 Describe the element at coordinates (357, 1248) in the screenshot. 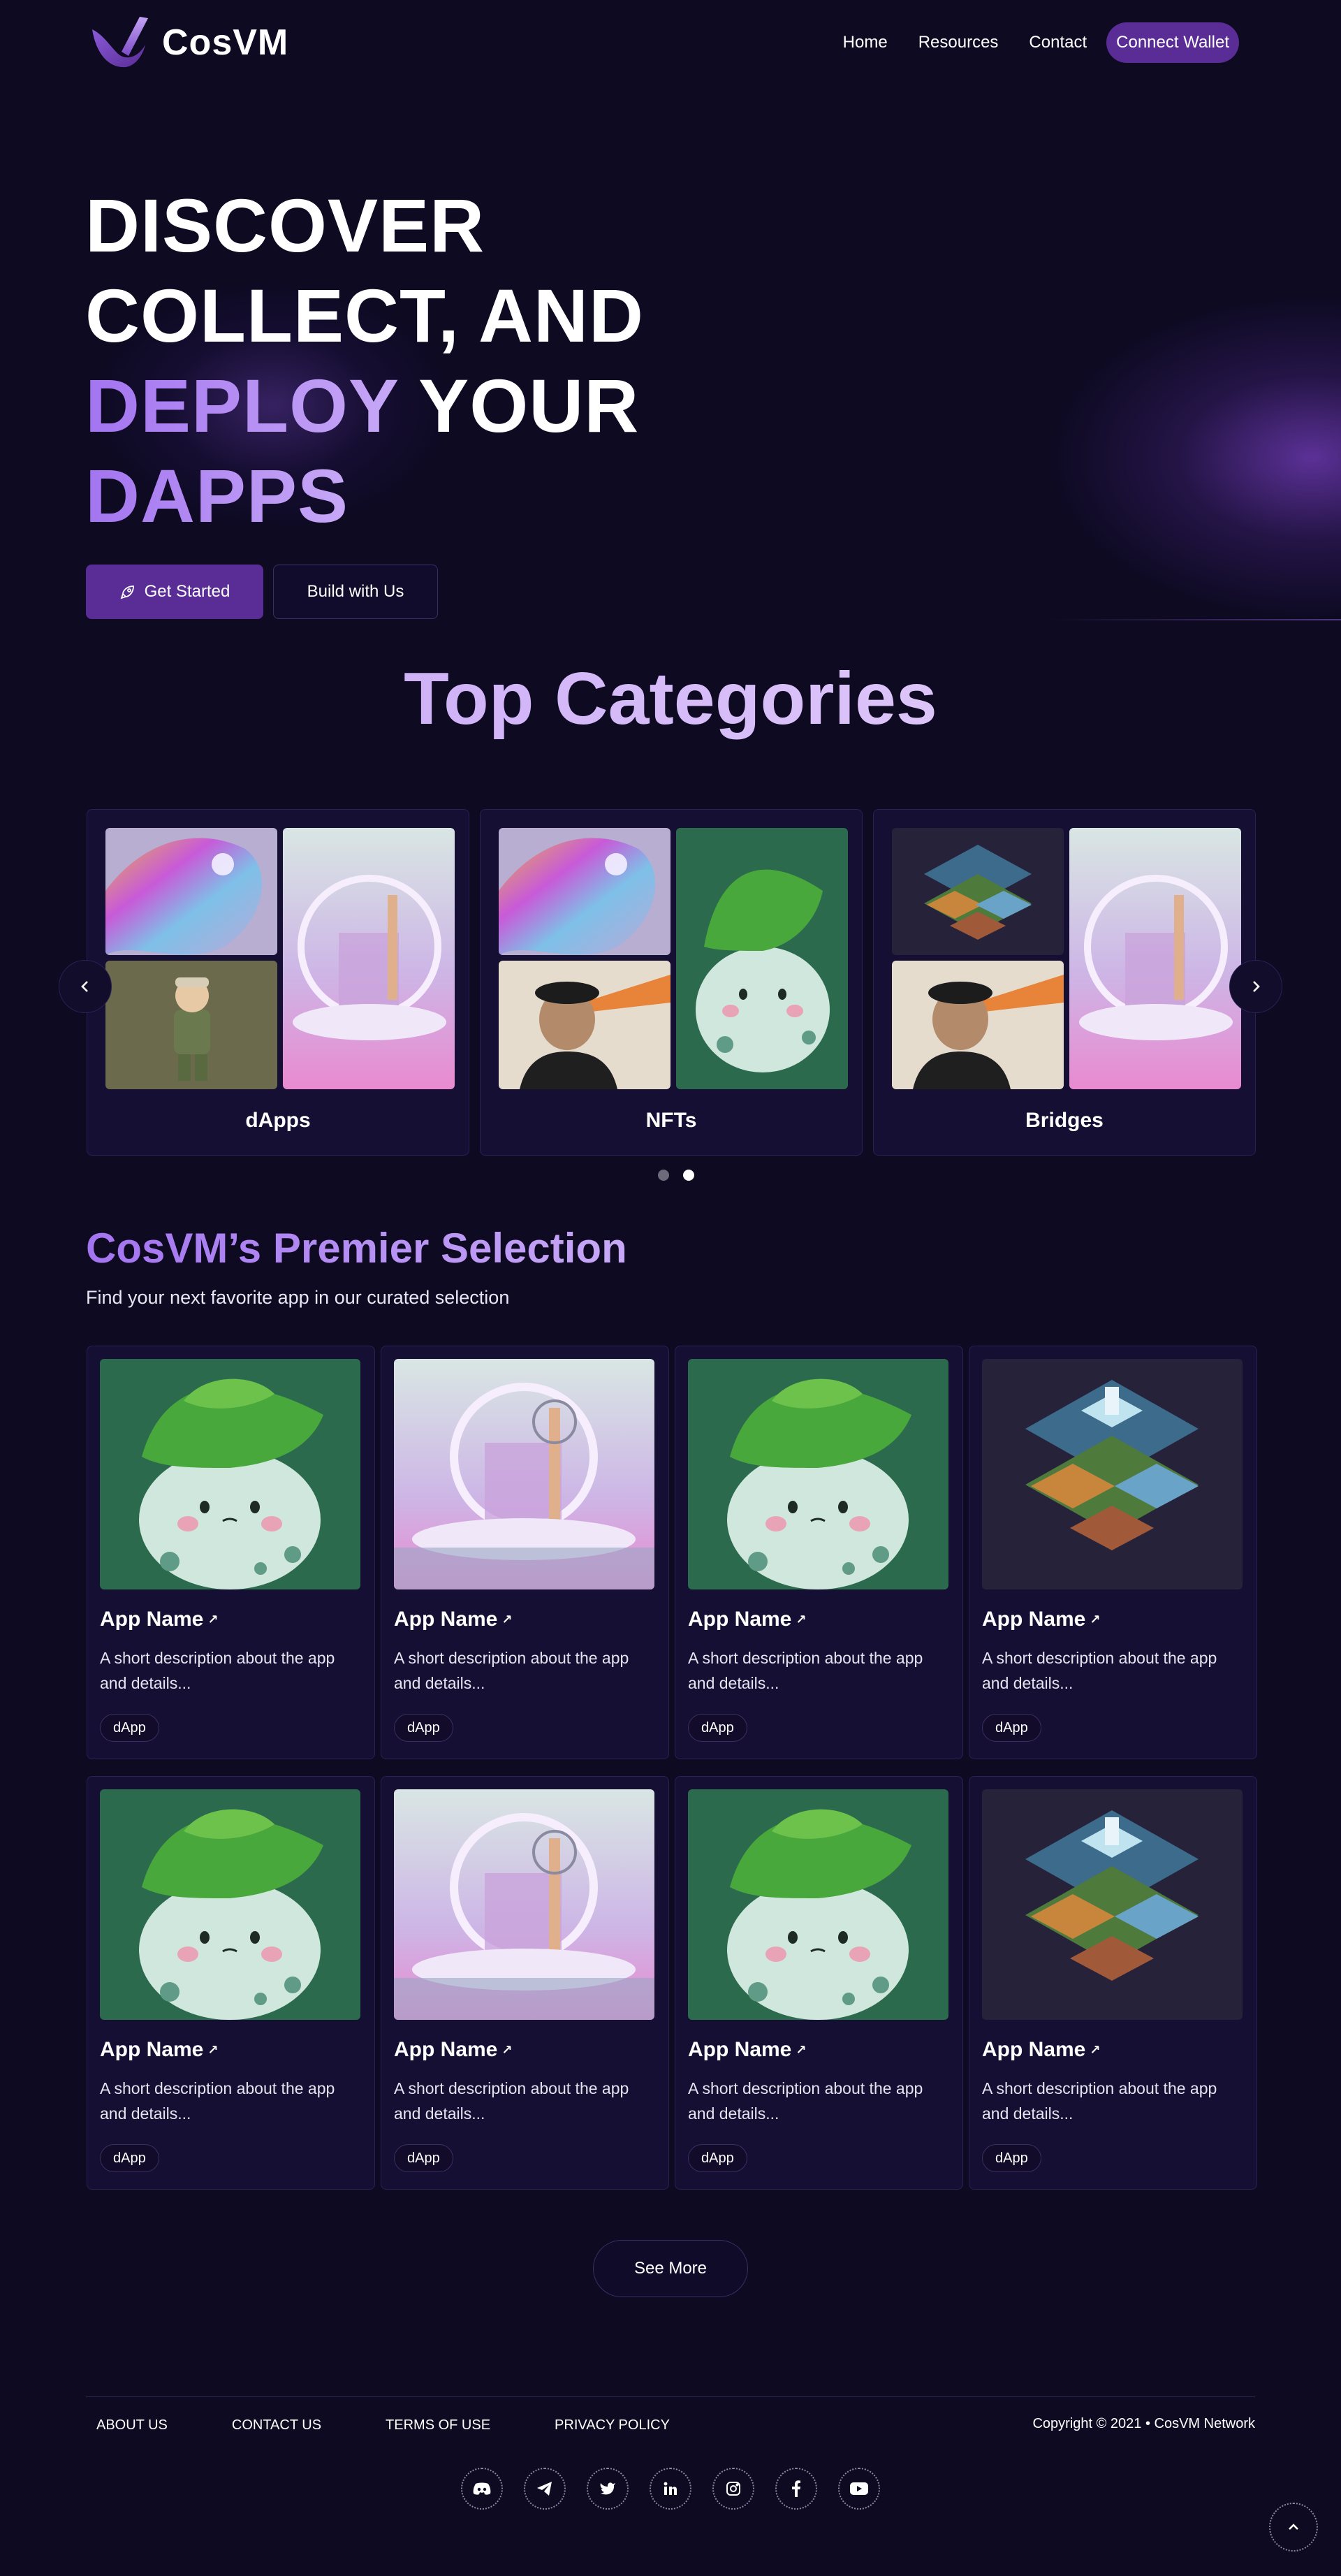

I see `premier-title: CosVM’s Premier Selection` at that location.